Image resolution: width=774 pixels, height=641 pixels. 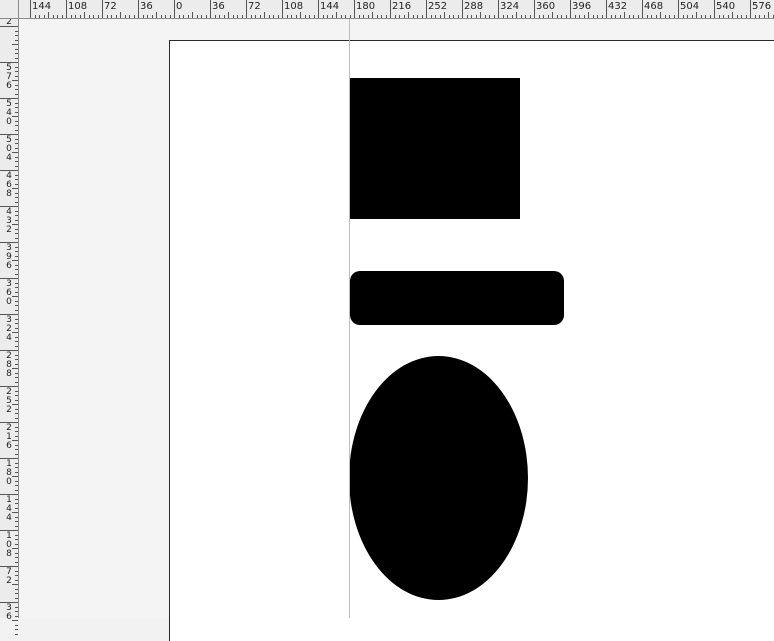 What do you see at coordinates (435, 148) in the screenshot?
I see `rectangle-shape` at bounding box center [435, 148].